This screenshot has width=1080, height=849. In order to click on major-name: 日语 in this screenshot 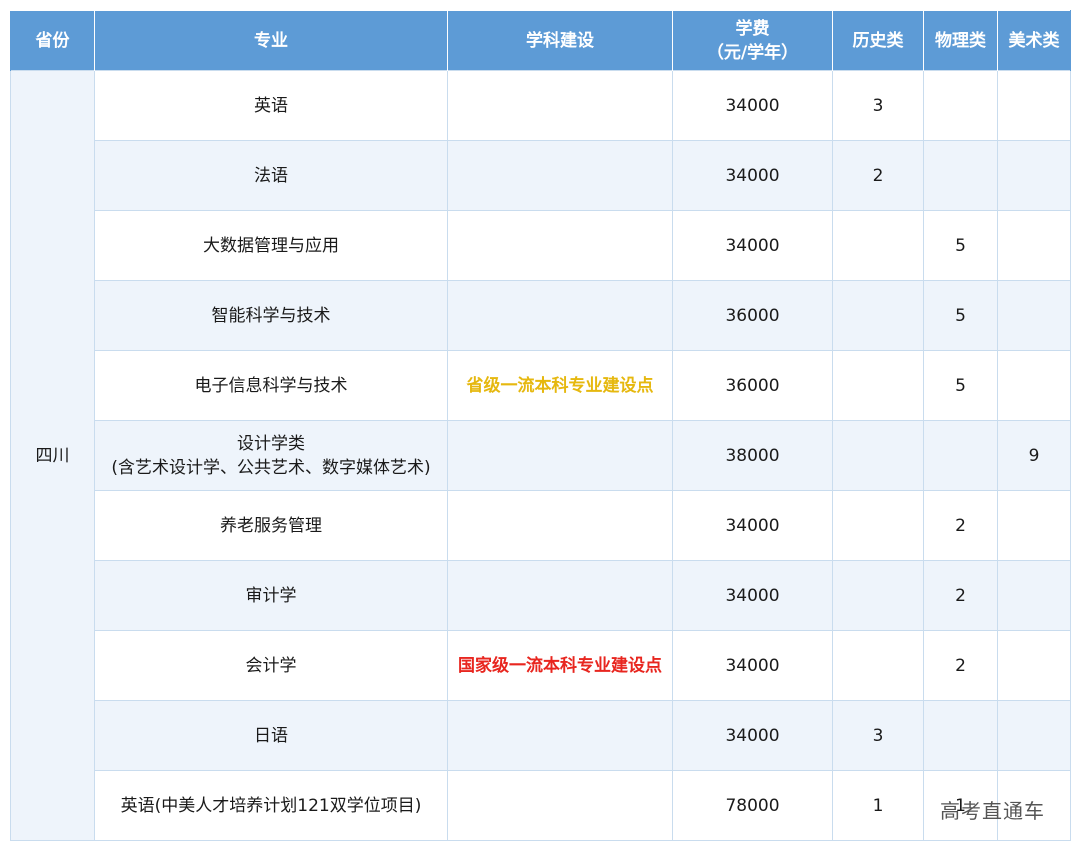, I will do `click(271, 735)`.